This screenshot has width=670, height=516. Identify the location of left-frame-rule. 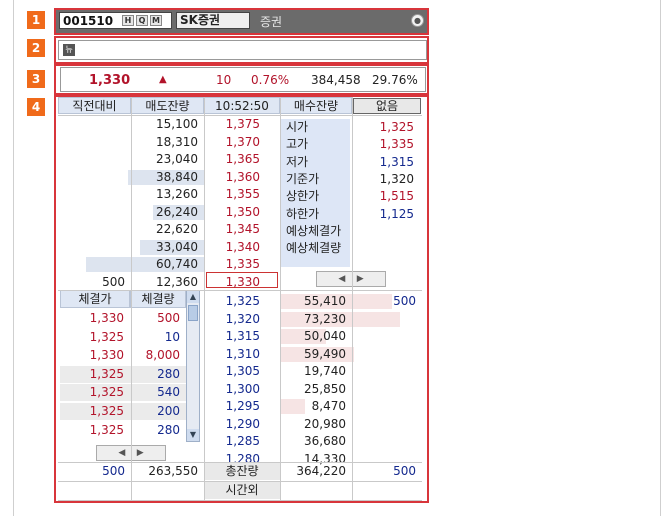
(13, 258).